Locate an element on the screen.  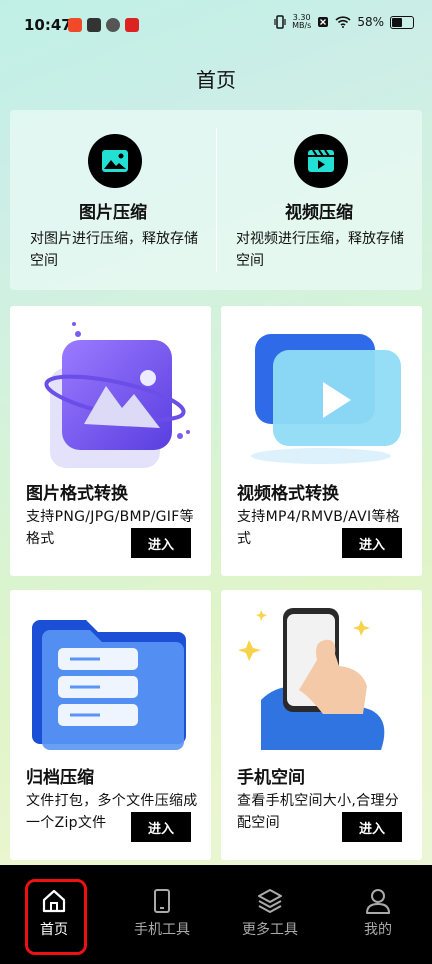
phone-hand-illustration is located at coordinates (311, 679).